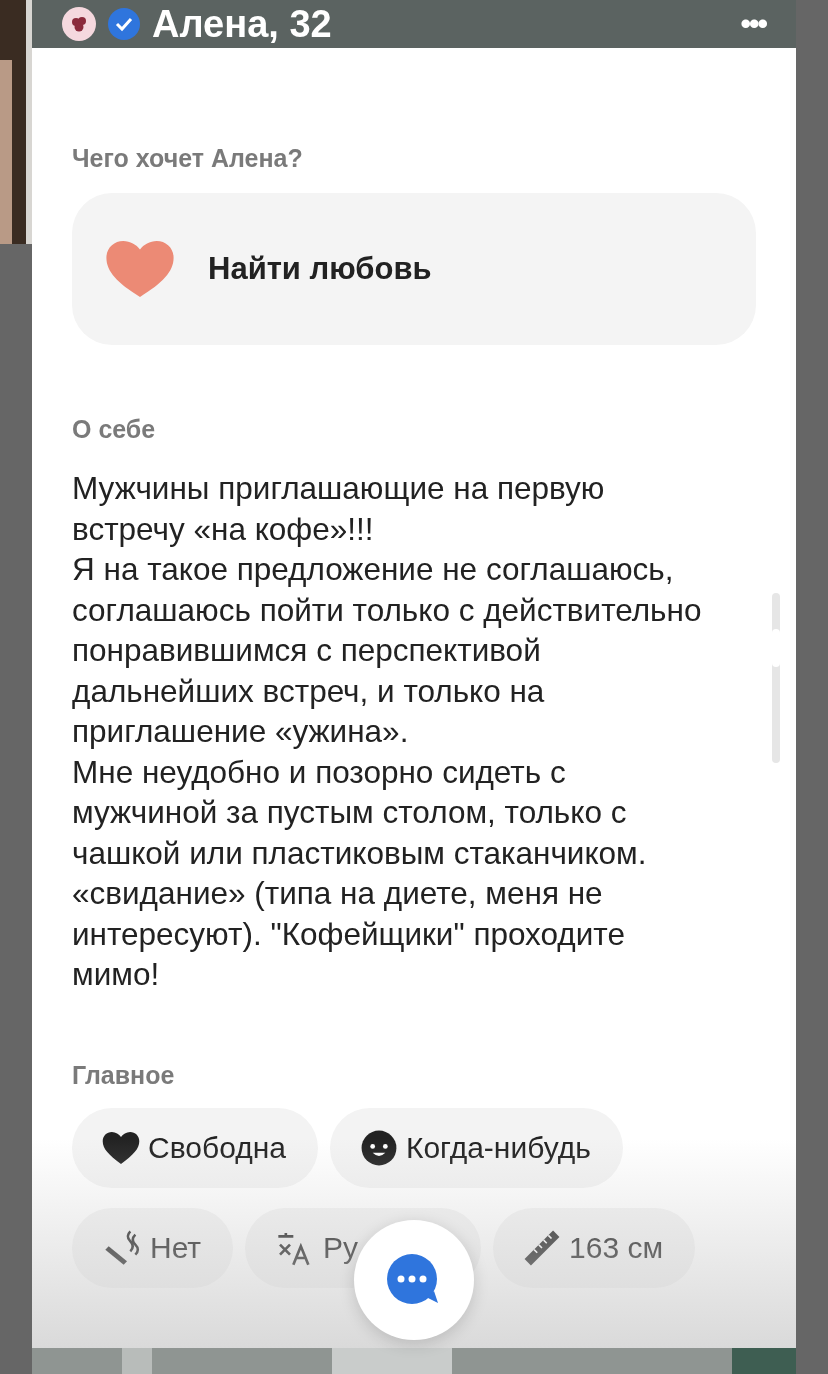  Describe the element at coordinates (195, 1147) in the screenshot. I see `info-chip: Свободна` at that location.